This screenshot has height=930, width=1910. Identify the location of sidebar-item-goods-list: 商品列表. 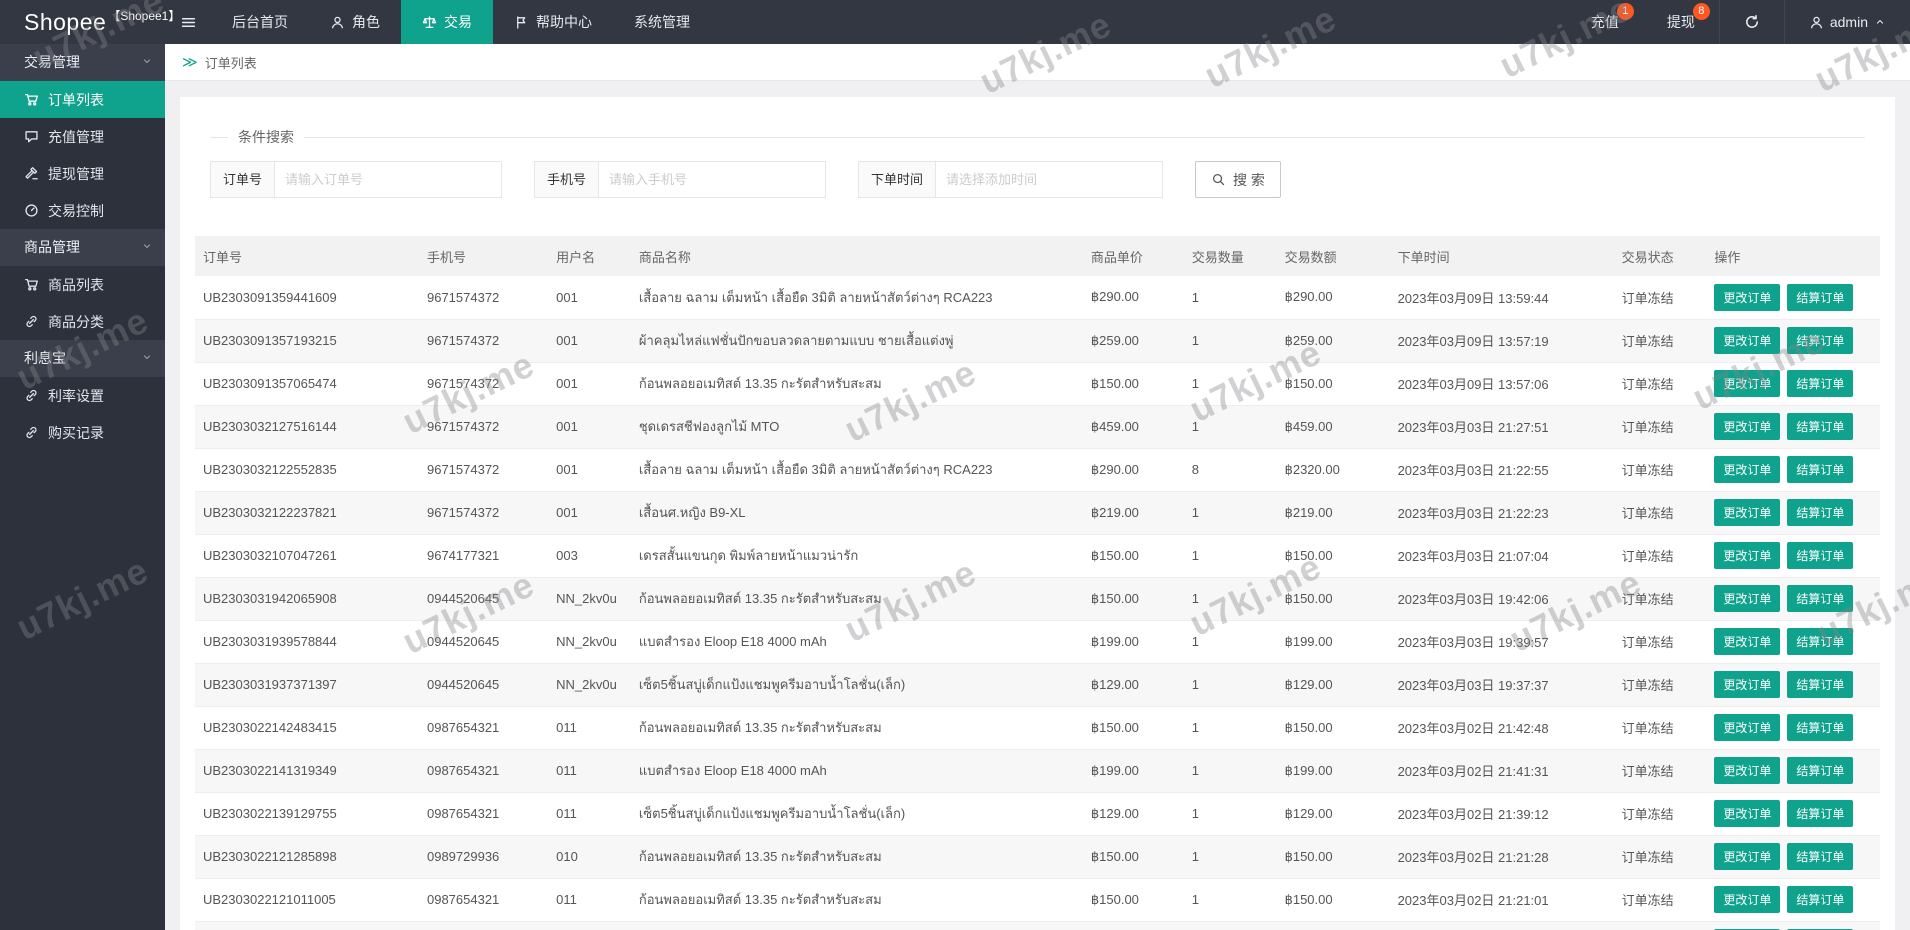
(82, 284).